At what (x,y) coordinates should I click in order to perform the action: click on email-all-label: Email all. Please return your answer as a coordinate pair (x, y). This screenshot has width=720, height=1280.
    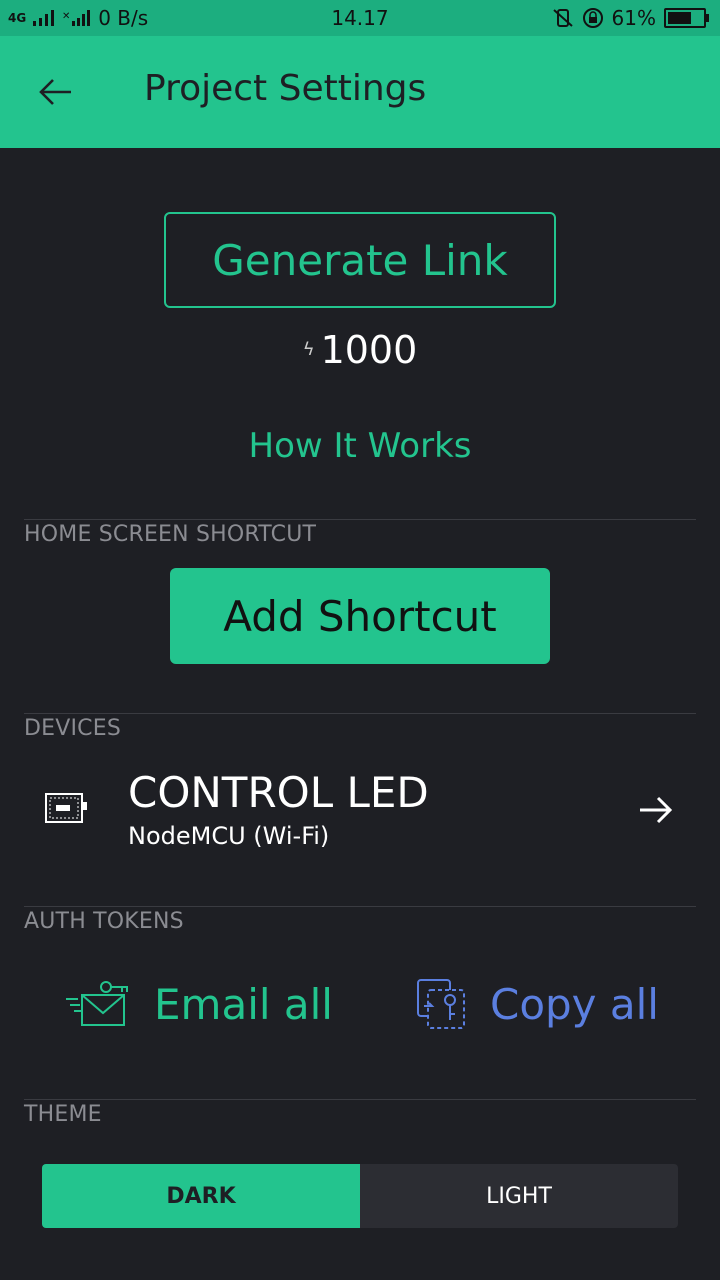
    Looking at the image, I should click on (243, 1004).